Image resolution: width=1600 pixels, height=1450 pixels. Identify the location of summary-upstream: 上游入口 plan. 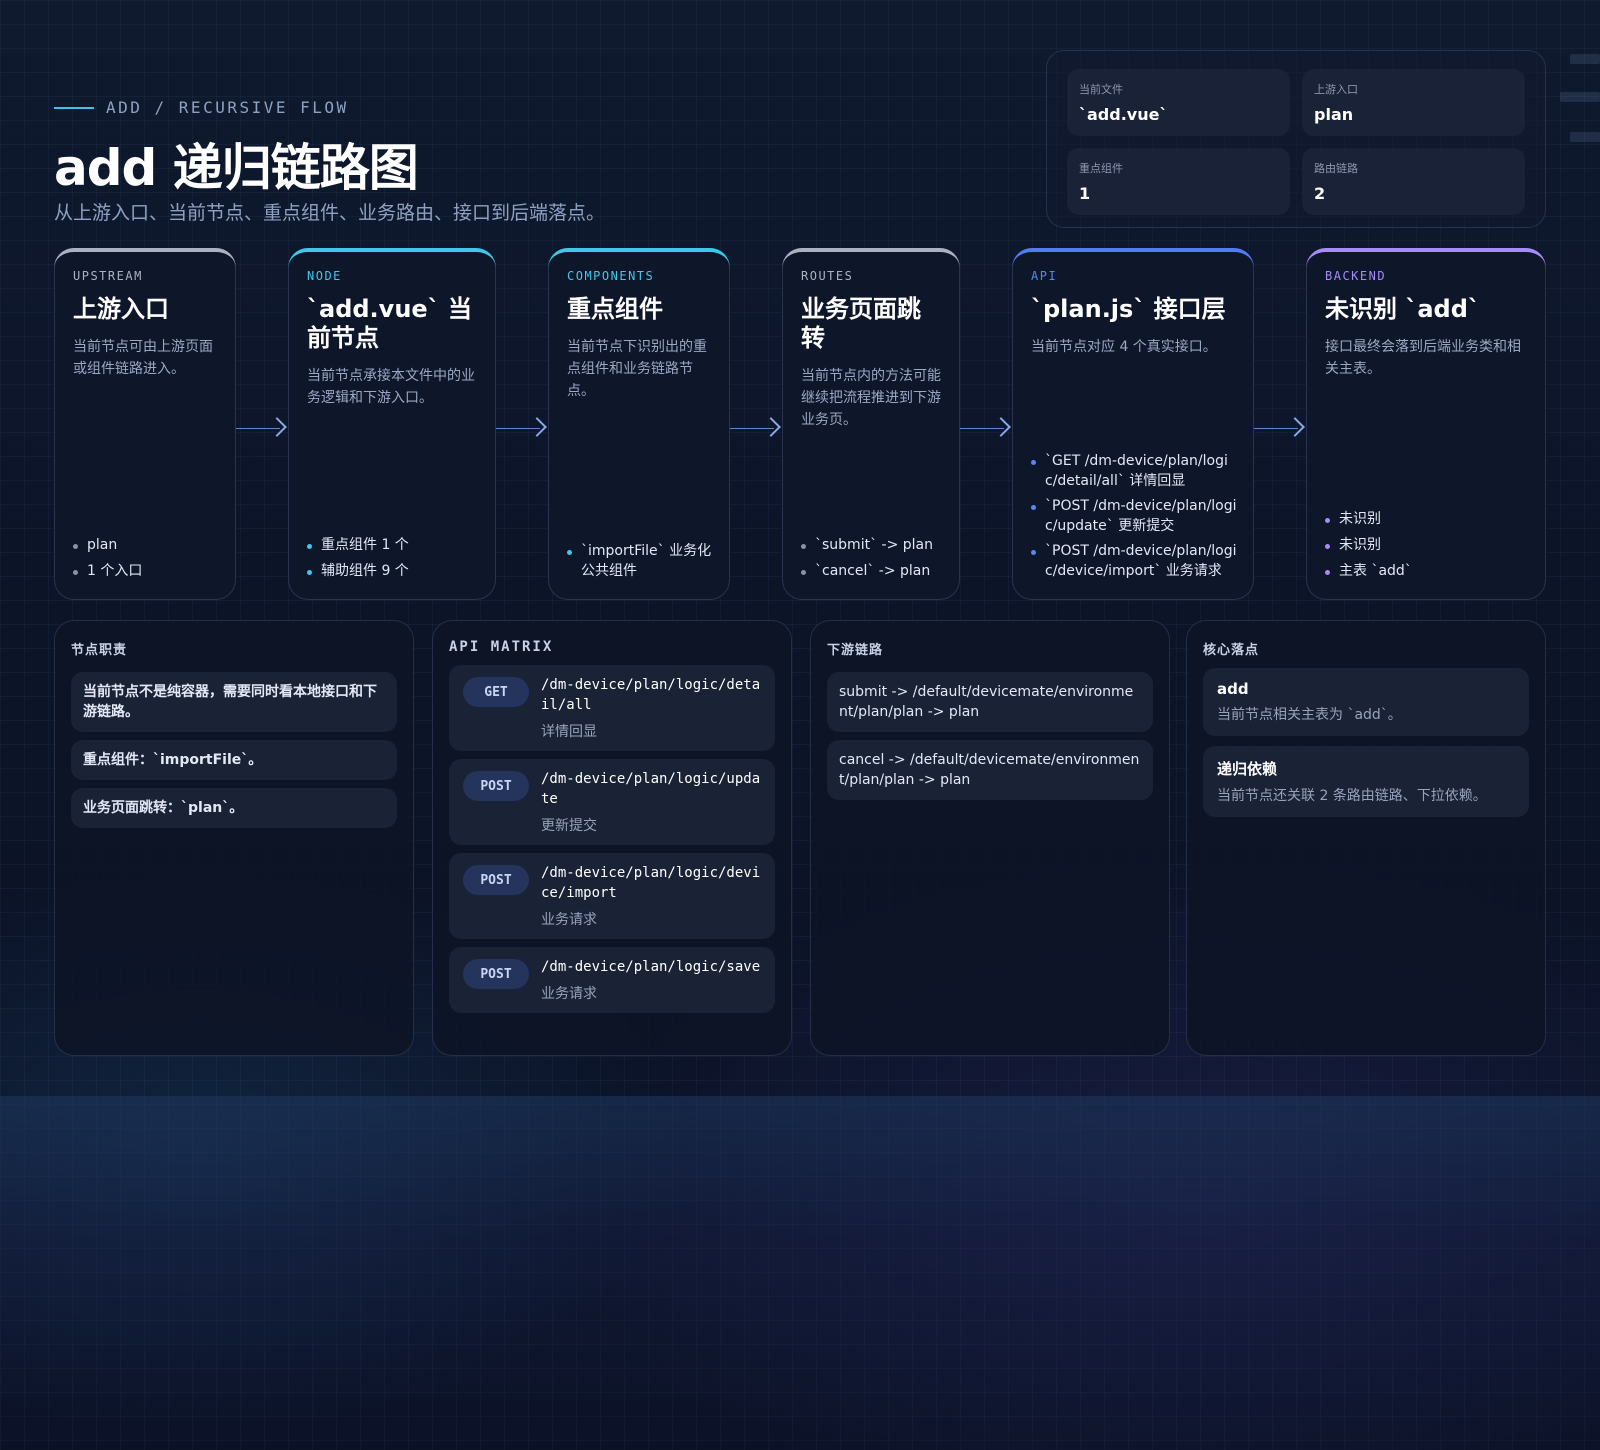
(1413, 102).